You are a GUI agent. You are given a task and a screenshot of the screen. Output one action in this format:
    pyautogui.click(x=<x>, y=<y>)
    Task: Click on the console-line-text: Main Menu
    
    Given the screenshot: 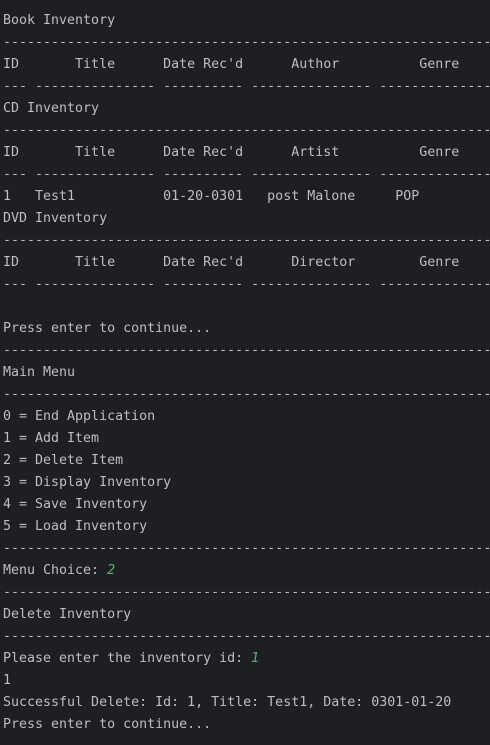 What is the action you would take?
    pyautogui.click(x=39, y=372)
    